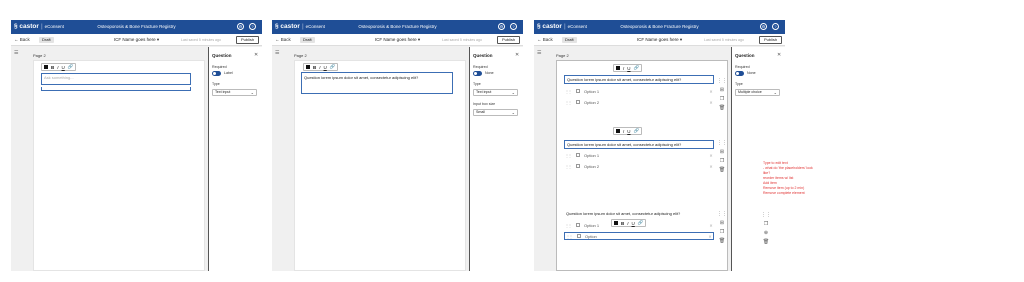 The image size is (1024, 282). I want to click on page-label: Page 2, so click(562, 55).